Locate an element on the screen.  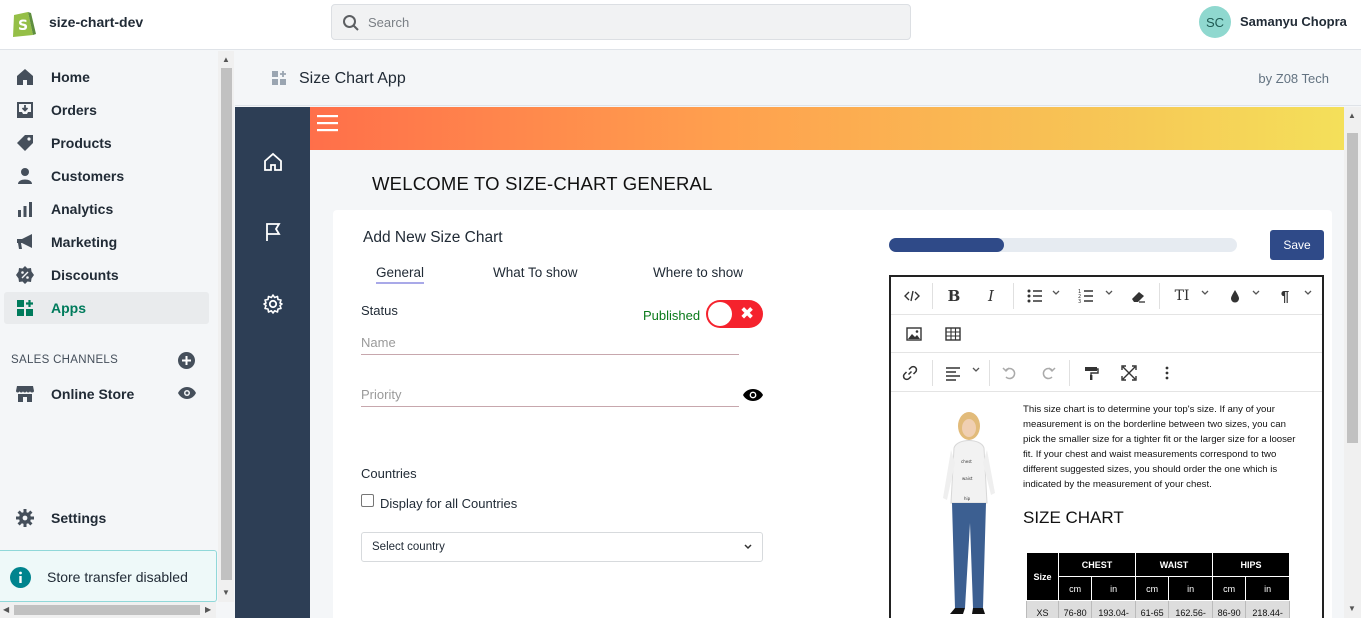
size-chart-heading: SIZE CHART is located at coordinates (1073, 517).